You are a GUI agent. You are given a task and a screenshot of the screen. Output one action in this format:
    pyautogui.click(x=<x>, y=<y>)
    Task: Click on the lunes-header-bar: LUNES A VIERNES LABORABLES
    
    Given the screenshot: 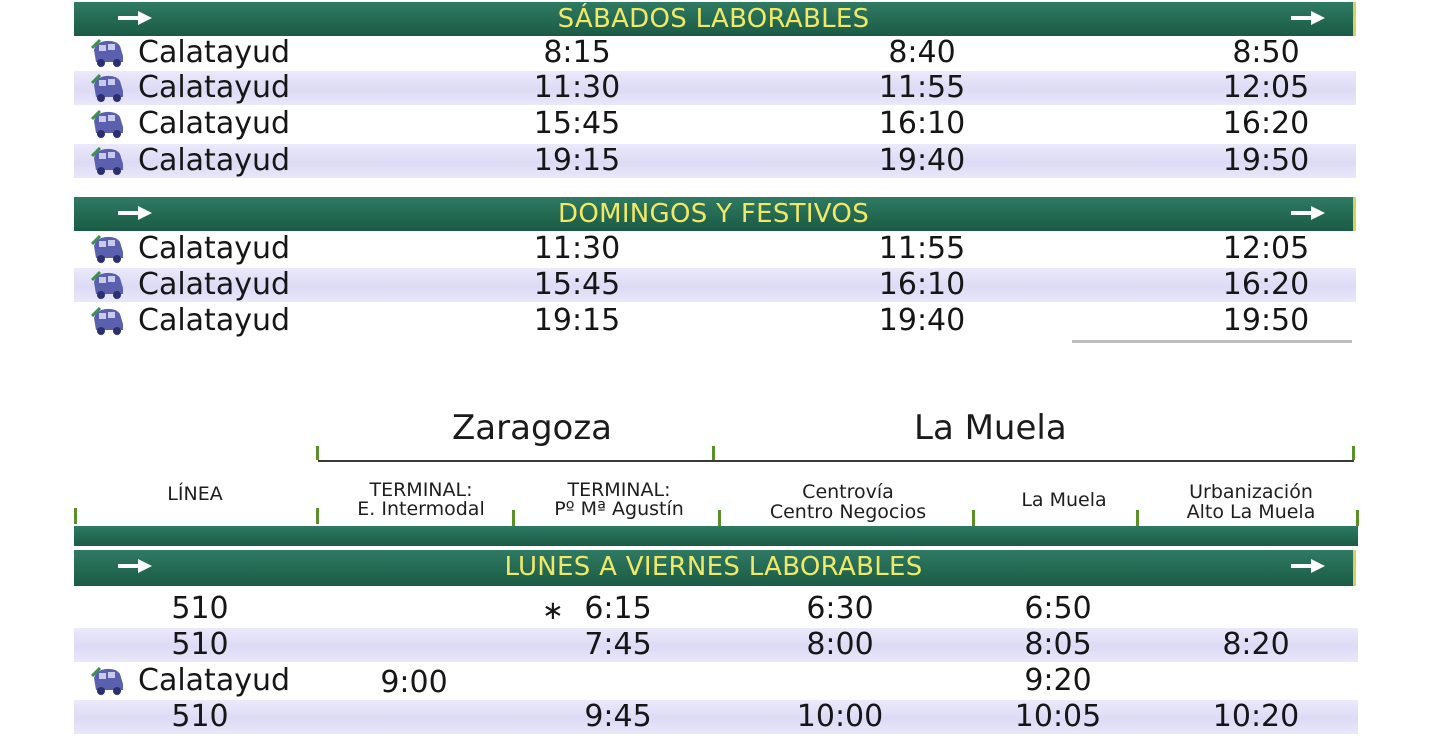 What is the action you would take?
    pyautogui.click(x=715, y=568)
    